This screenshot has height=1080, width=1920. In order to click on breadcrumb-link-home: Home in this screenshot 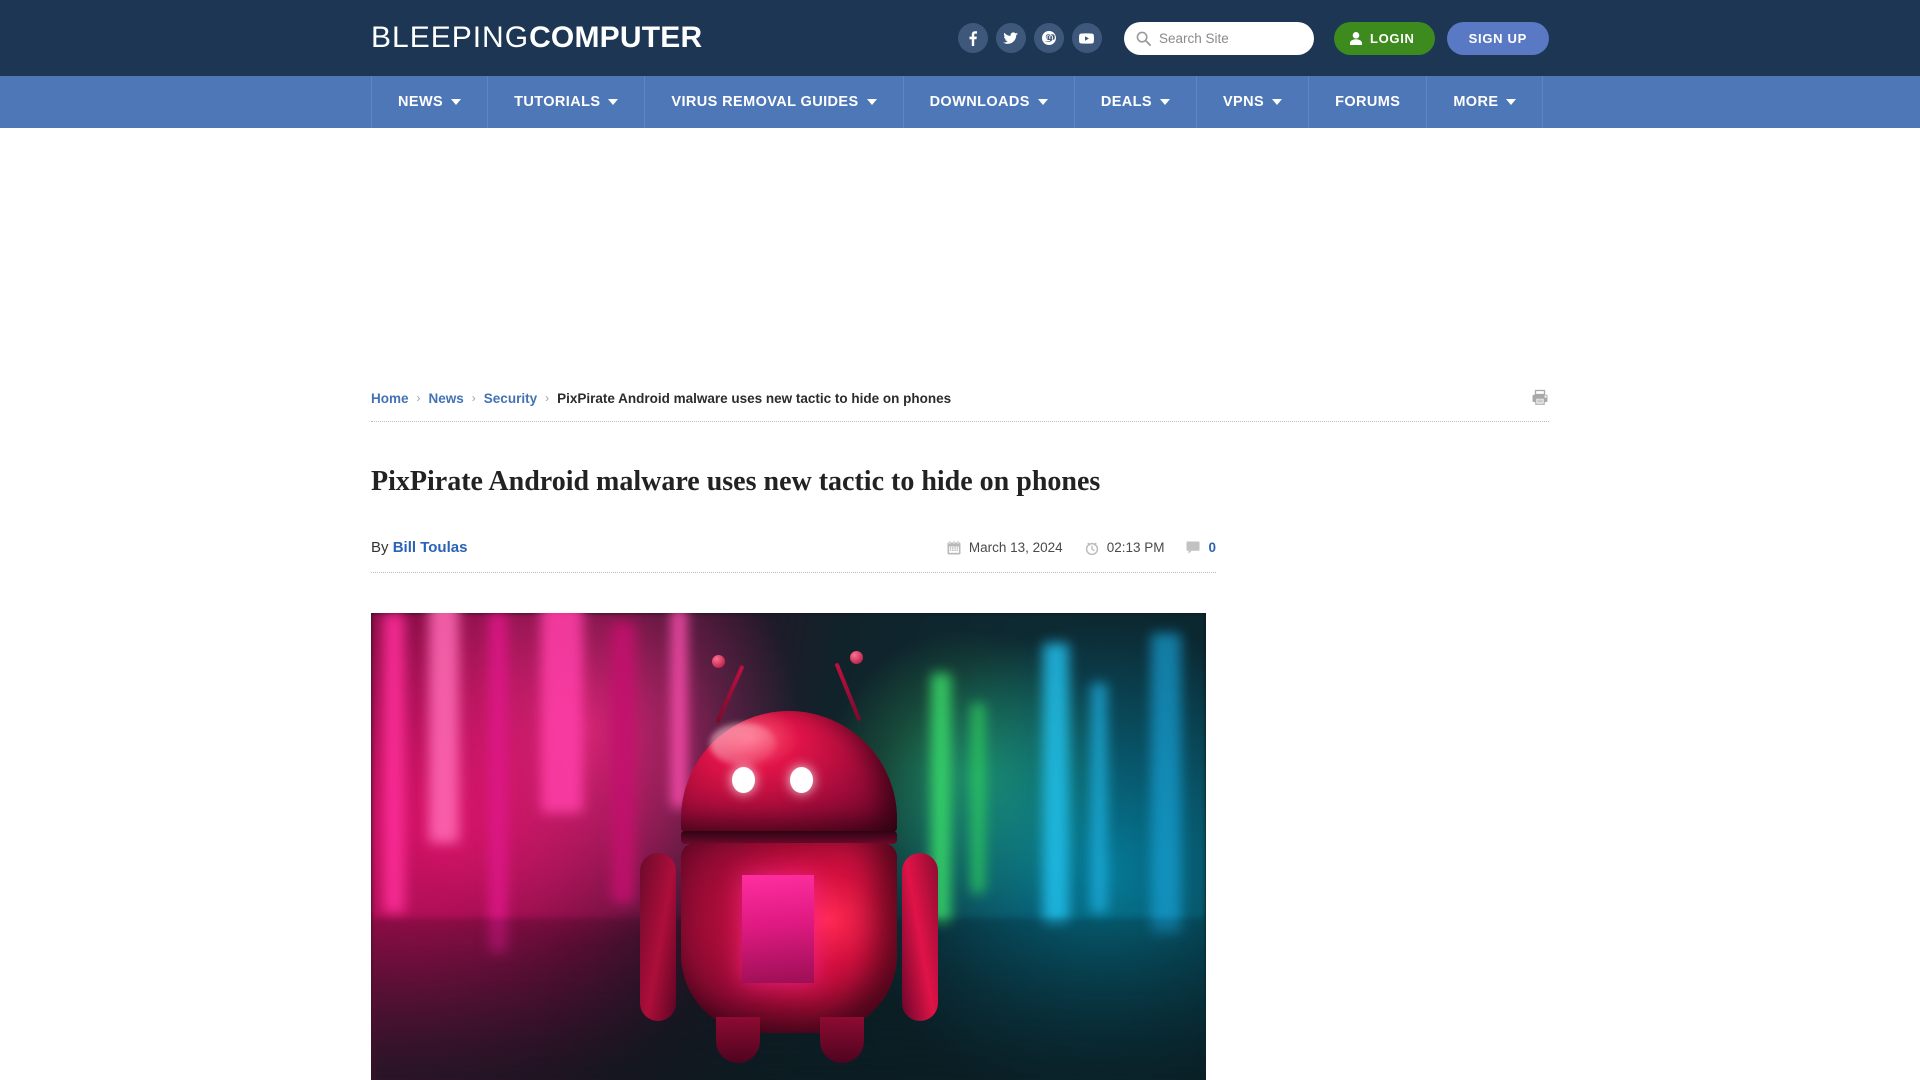, I will do `click(390, 398)`.